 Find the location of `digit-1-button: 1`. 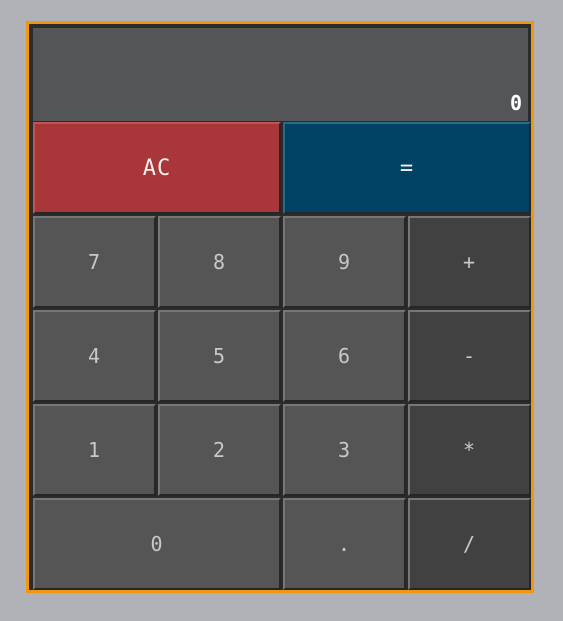

digit-1-button: 1 is located at coordinates (94, 450).